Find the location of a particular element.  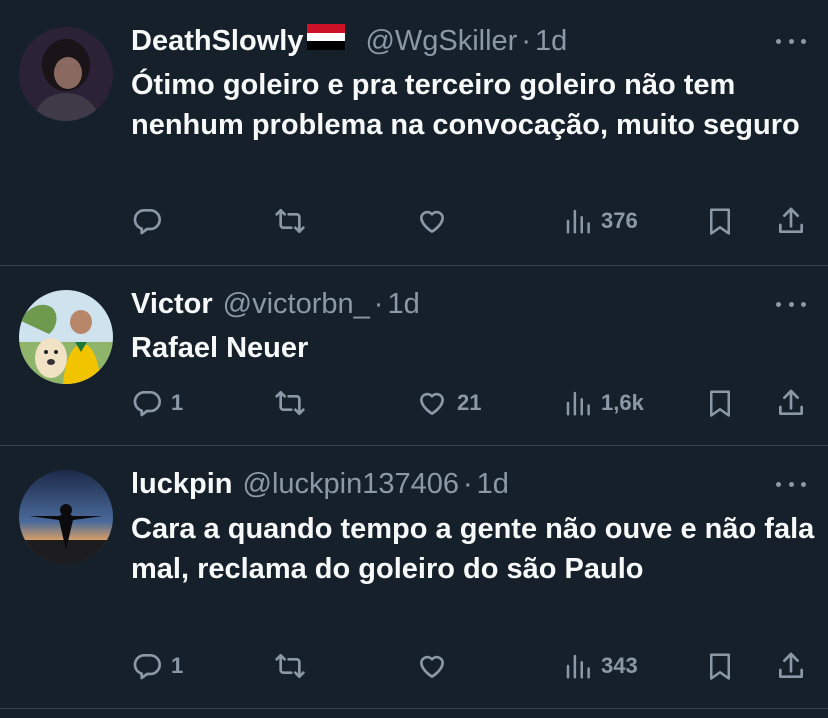

handle: @luckpin137406 is located at coordinates (351, 484).